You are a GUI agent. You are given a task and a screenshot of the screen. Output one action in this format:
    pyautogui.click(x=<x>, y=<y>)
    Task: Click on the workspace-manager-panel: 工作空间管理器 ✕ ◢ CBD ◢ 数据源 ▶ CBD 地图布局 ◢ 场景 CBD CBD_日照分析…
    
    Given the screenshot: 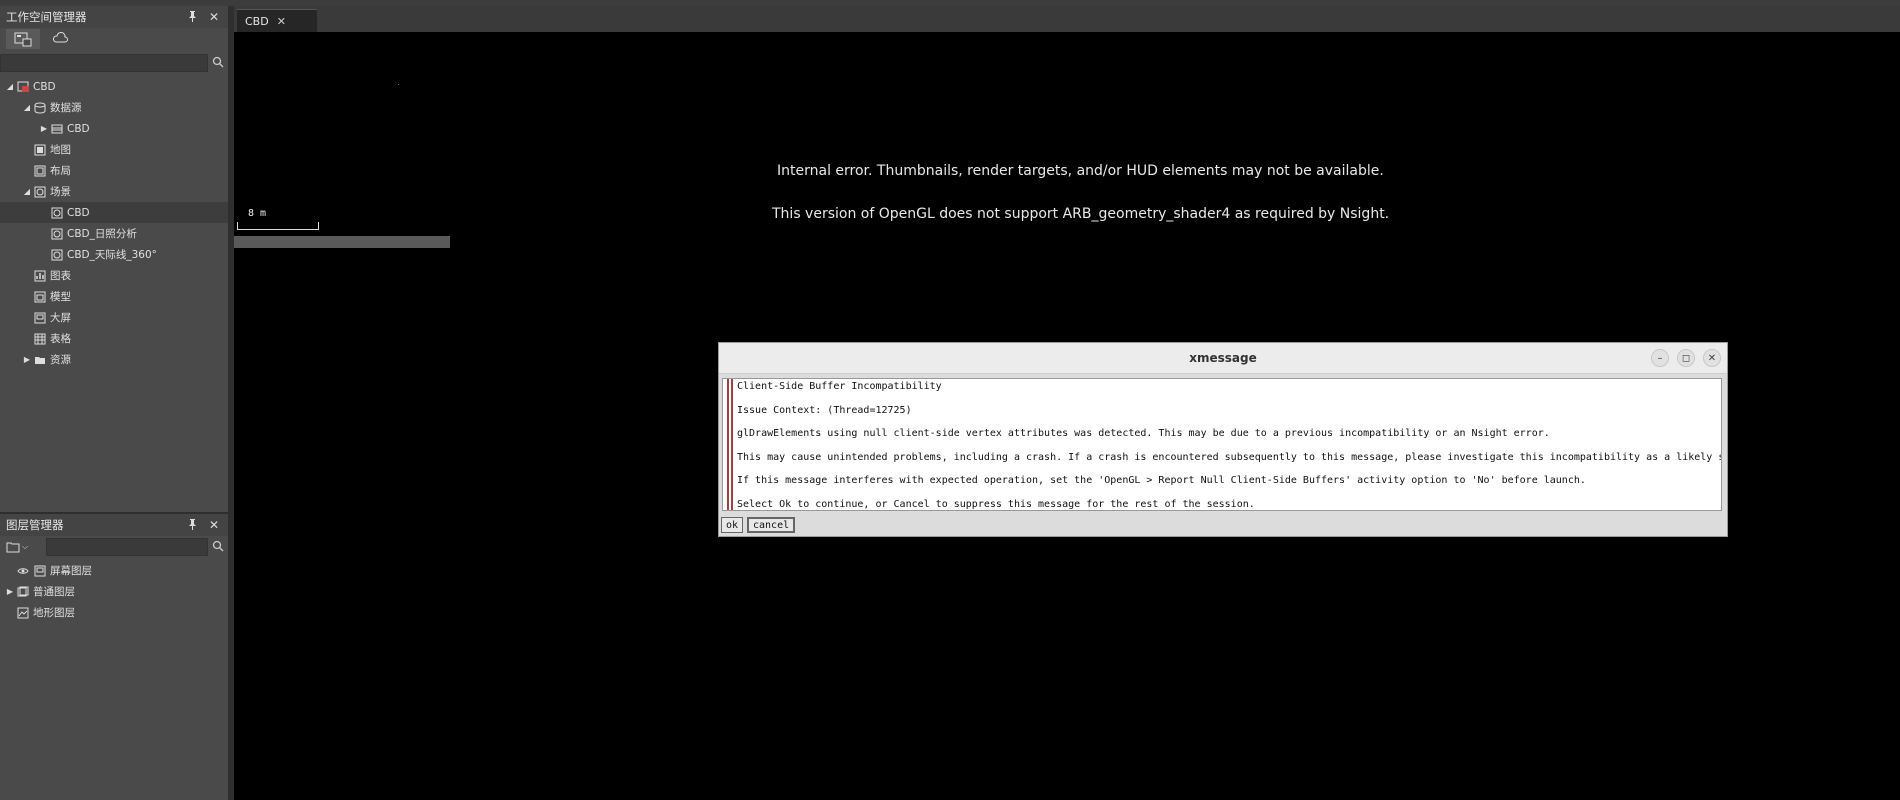 What is the action you would take?
    pyautogui.click(x=114, y=259)
    